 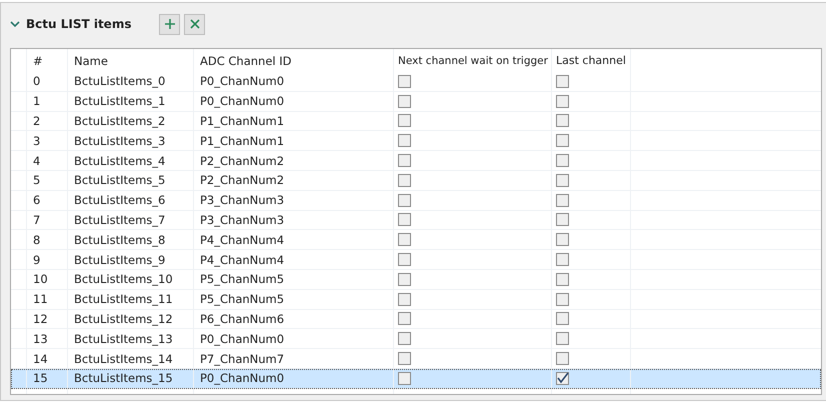 What do you see at coordinates (131, 101) in the screenshot?
I see `table-cell: BctuListItems_1` at bounding box center [131, 101].